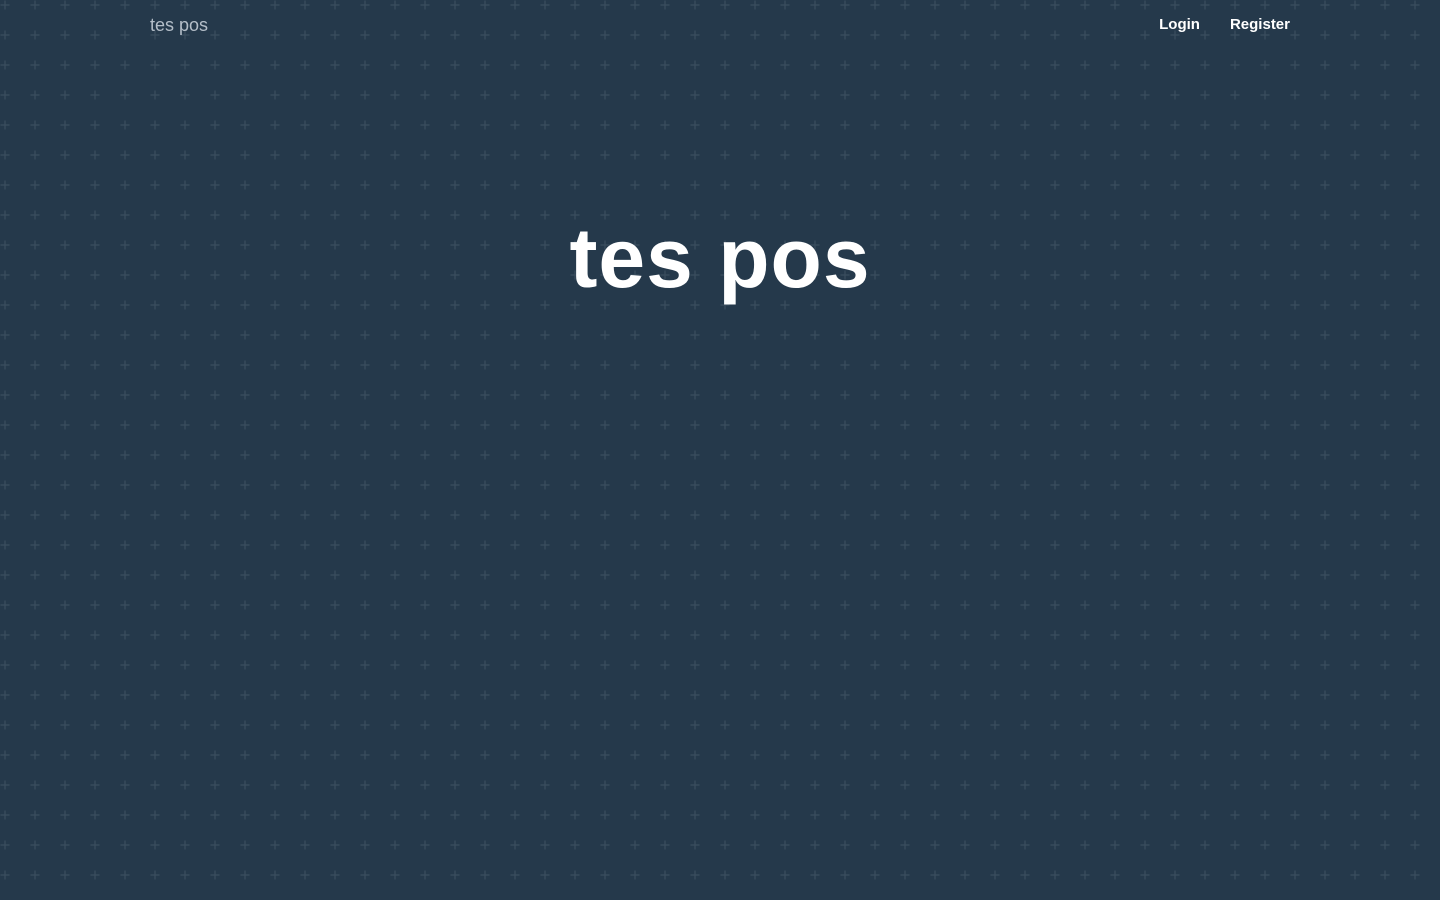 The image size is (1440, 900). Describe the element at coordinates (1224, 25) in the screenshot. I see `auth-nav: Login Register` at that location.